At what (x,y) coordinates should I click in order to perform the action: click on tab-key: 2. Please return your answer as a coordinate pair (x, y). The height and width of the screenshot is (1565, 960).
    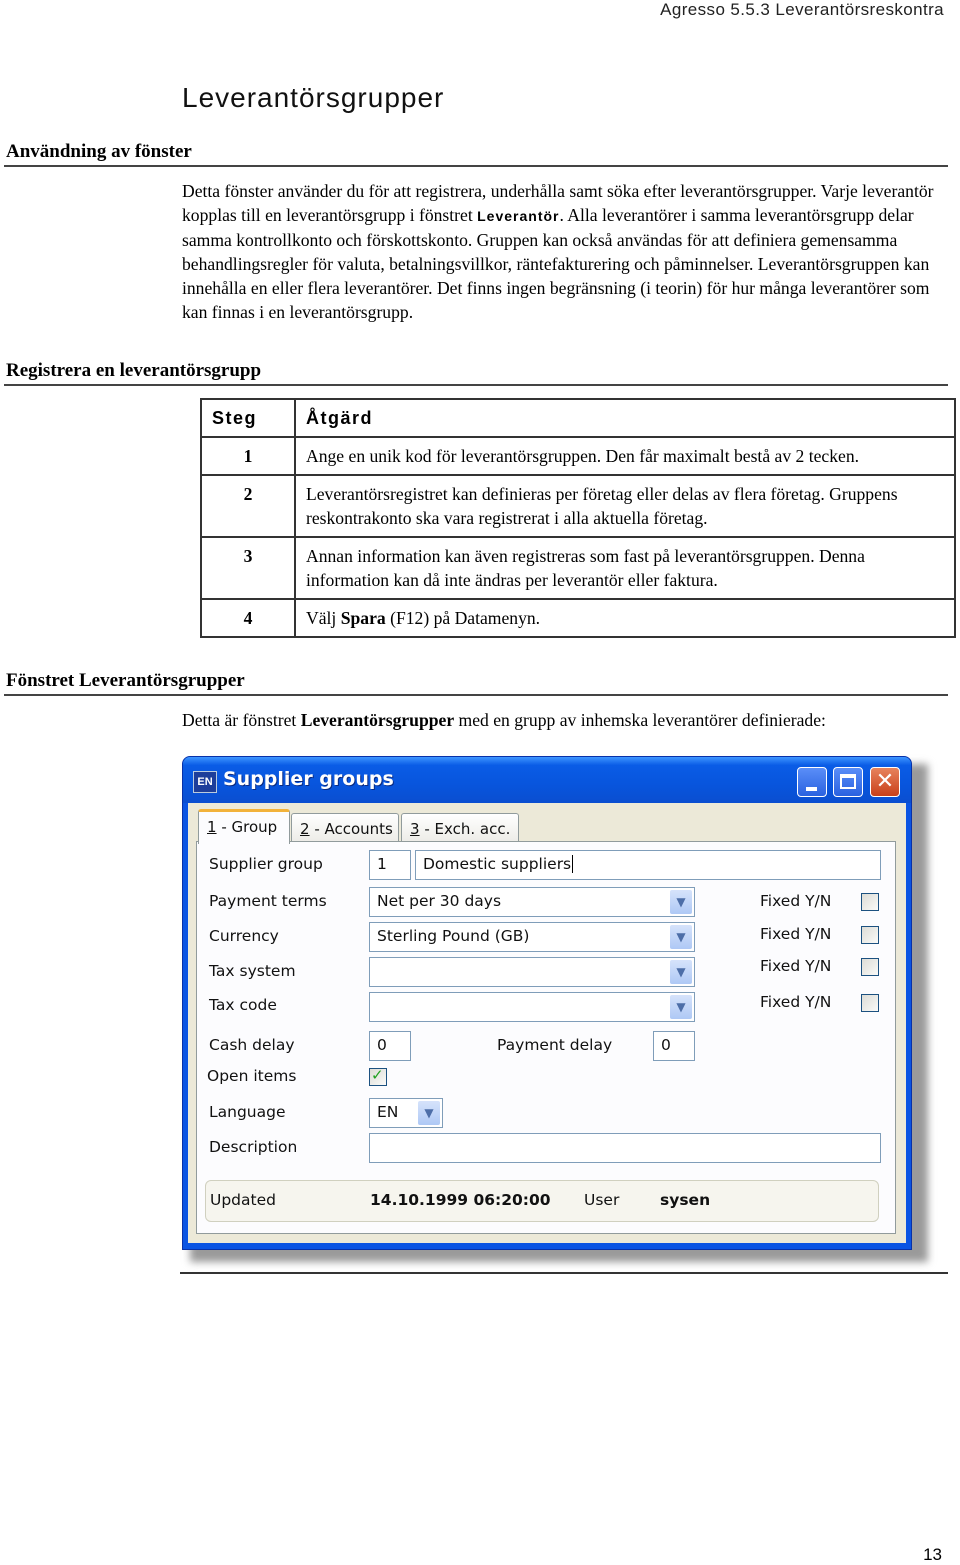
    Looking at the image, I should click on (305, 829).